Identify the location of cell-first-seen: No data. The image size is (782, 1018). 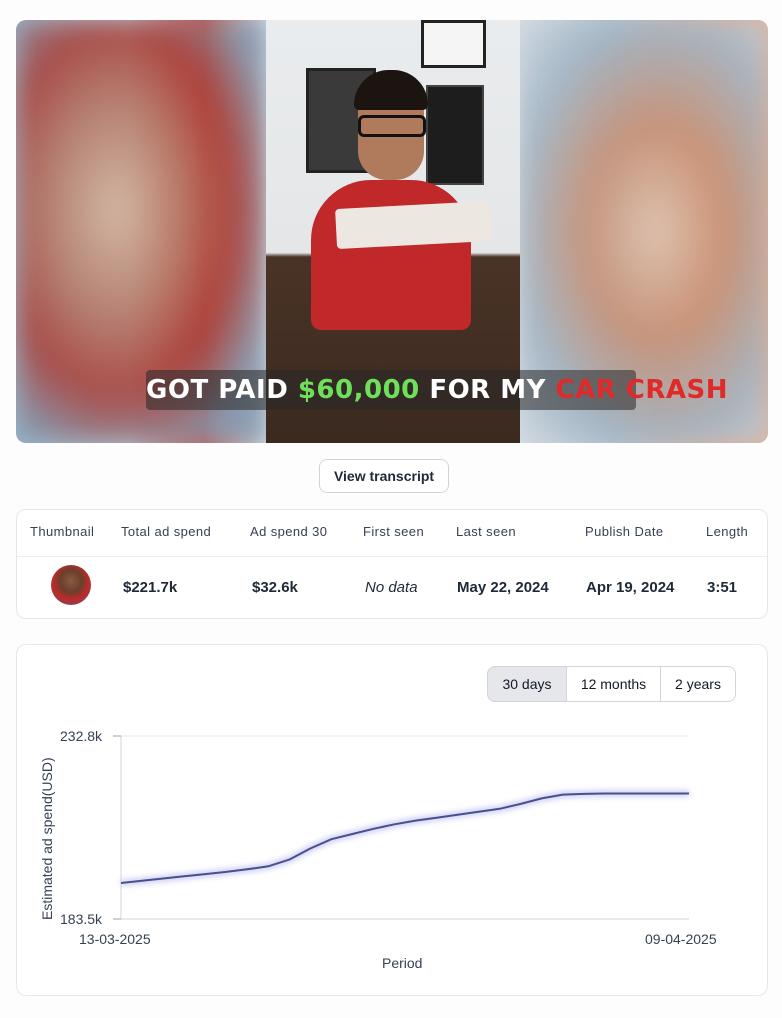
(391, 587).